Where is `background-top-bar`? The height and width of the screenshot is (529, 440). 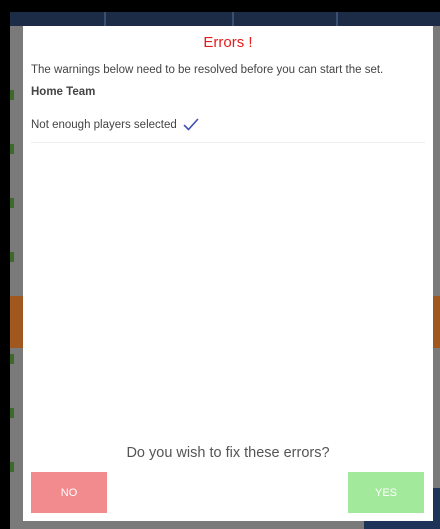
background-top-bar is located at coordinates (225, 19).